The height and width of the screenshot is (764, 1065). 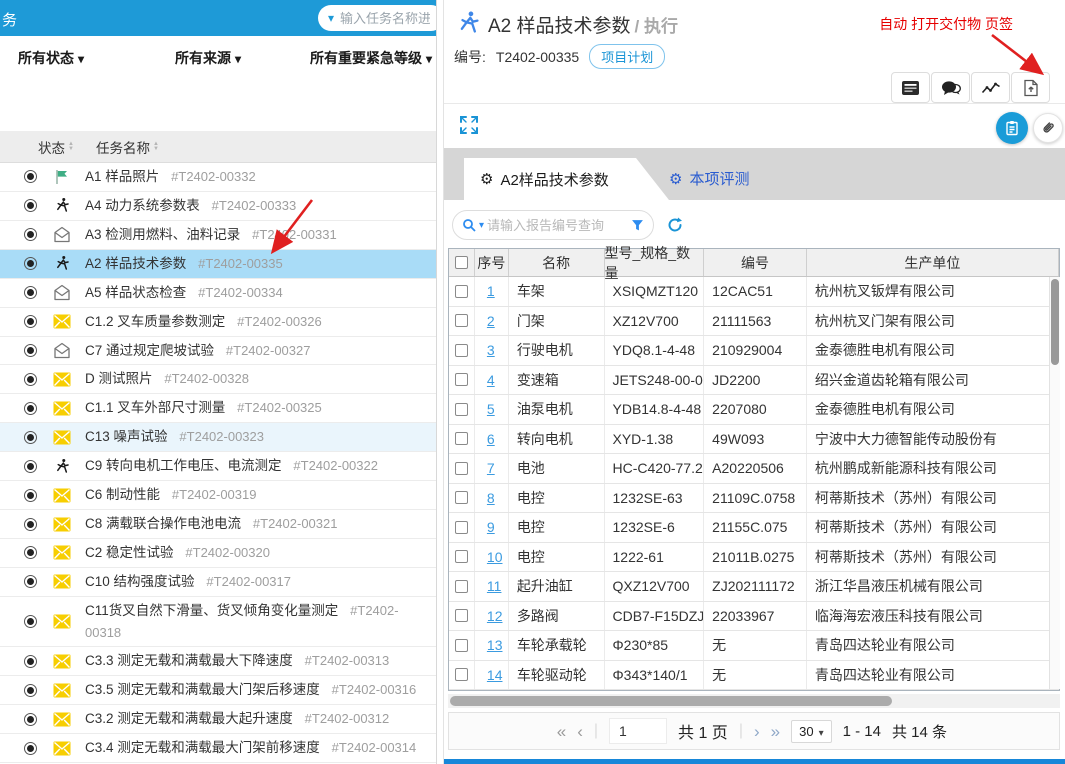 I want to click on task-name: C8 满载联合操作电池电流, so click(x=163, y=523).